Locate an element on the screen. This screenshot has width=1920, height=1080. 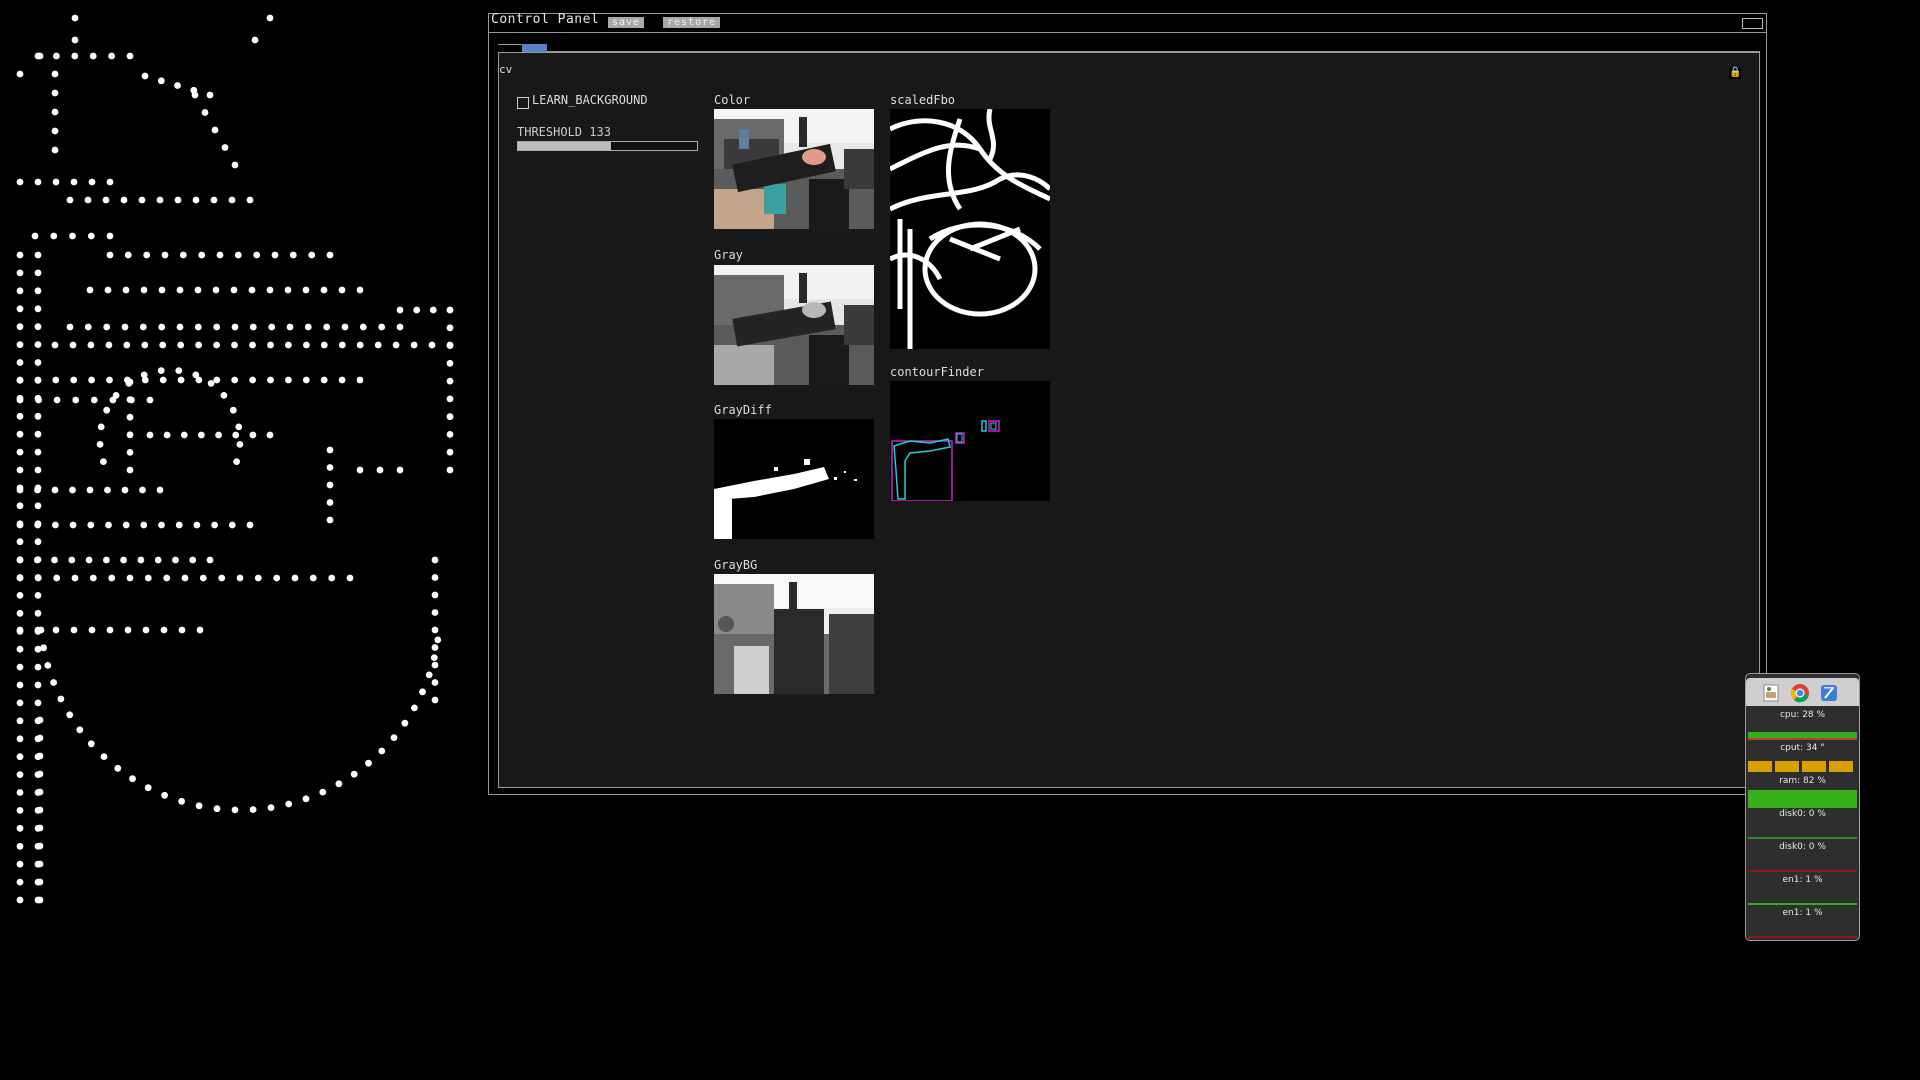
monitor-row: ram: 82 % is located at coordinates (1802, 791).